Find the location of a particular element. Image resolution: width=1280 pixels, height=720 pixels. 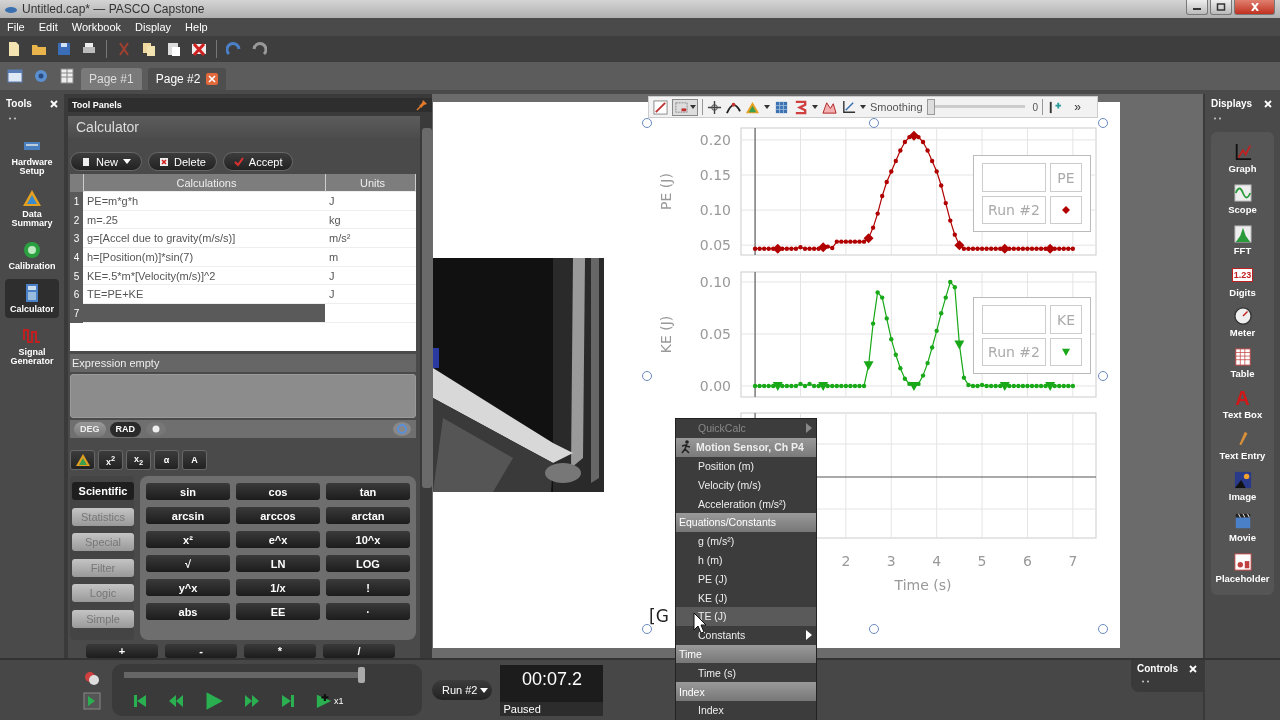

operator-key: - is located at coordinates (201, 651).